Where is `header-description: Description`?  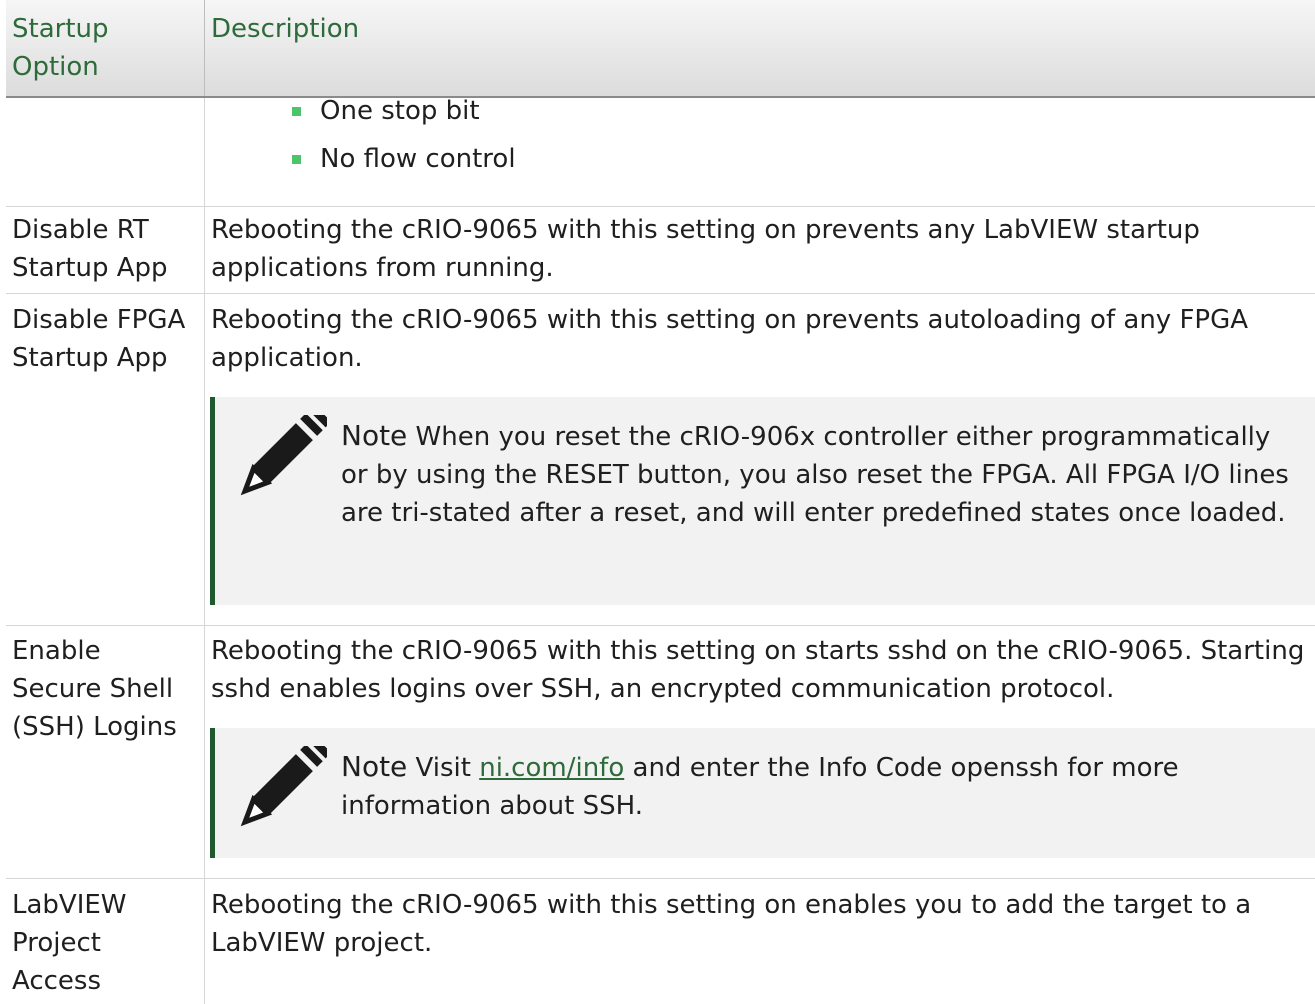 header-description: Description is located at coordinates (285, 29).